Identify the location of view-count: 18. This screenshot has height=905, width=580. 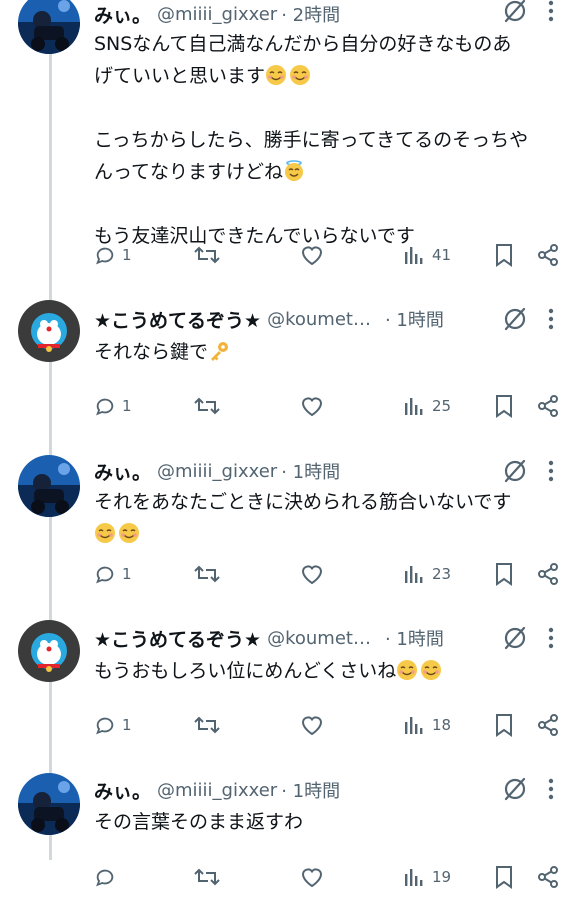
(442, 725).